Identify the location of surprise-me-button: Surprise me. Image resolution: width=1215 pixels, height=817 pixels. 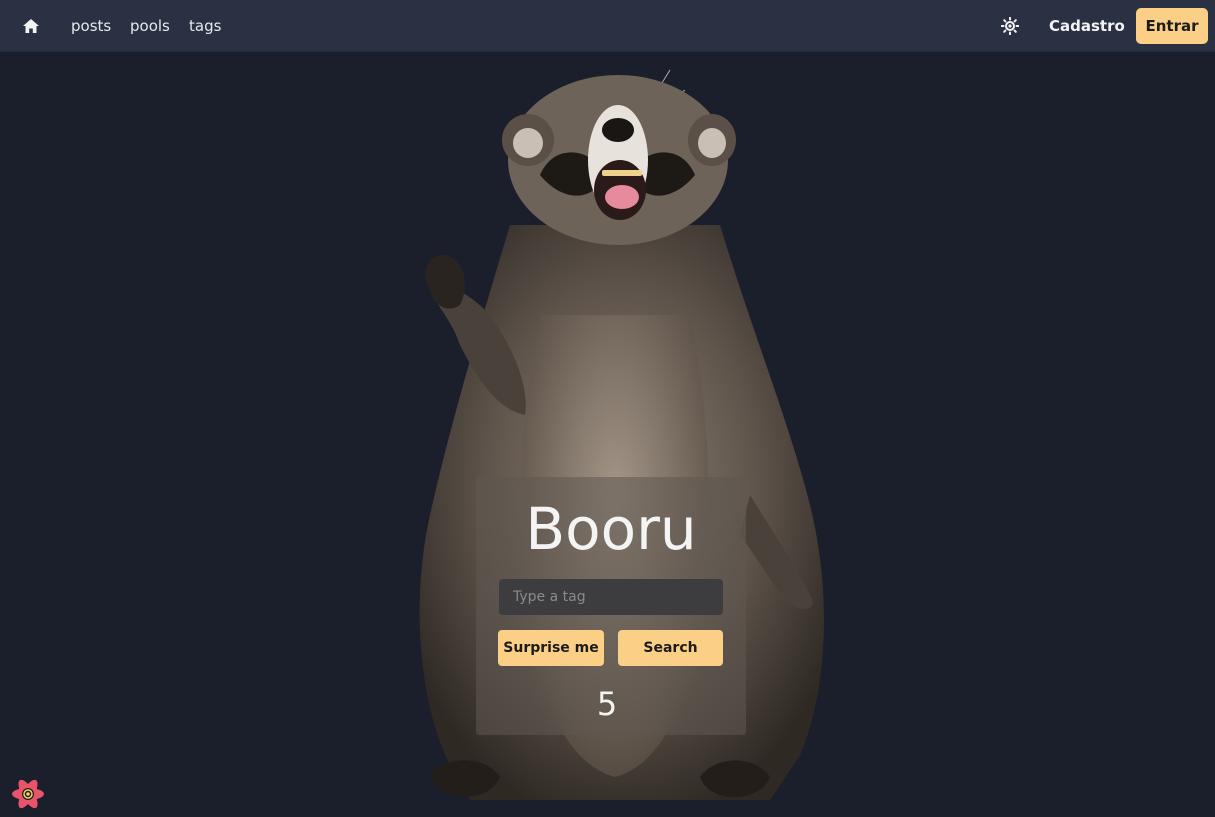
(551, 648).